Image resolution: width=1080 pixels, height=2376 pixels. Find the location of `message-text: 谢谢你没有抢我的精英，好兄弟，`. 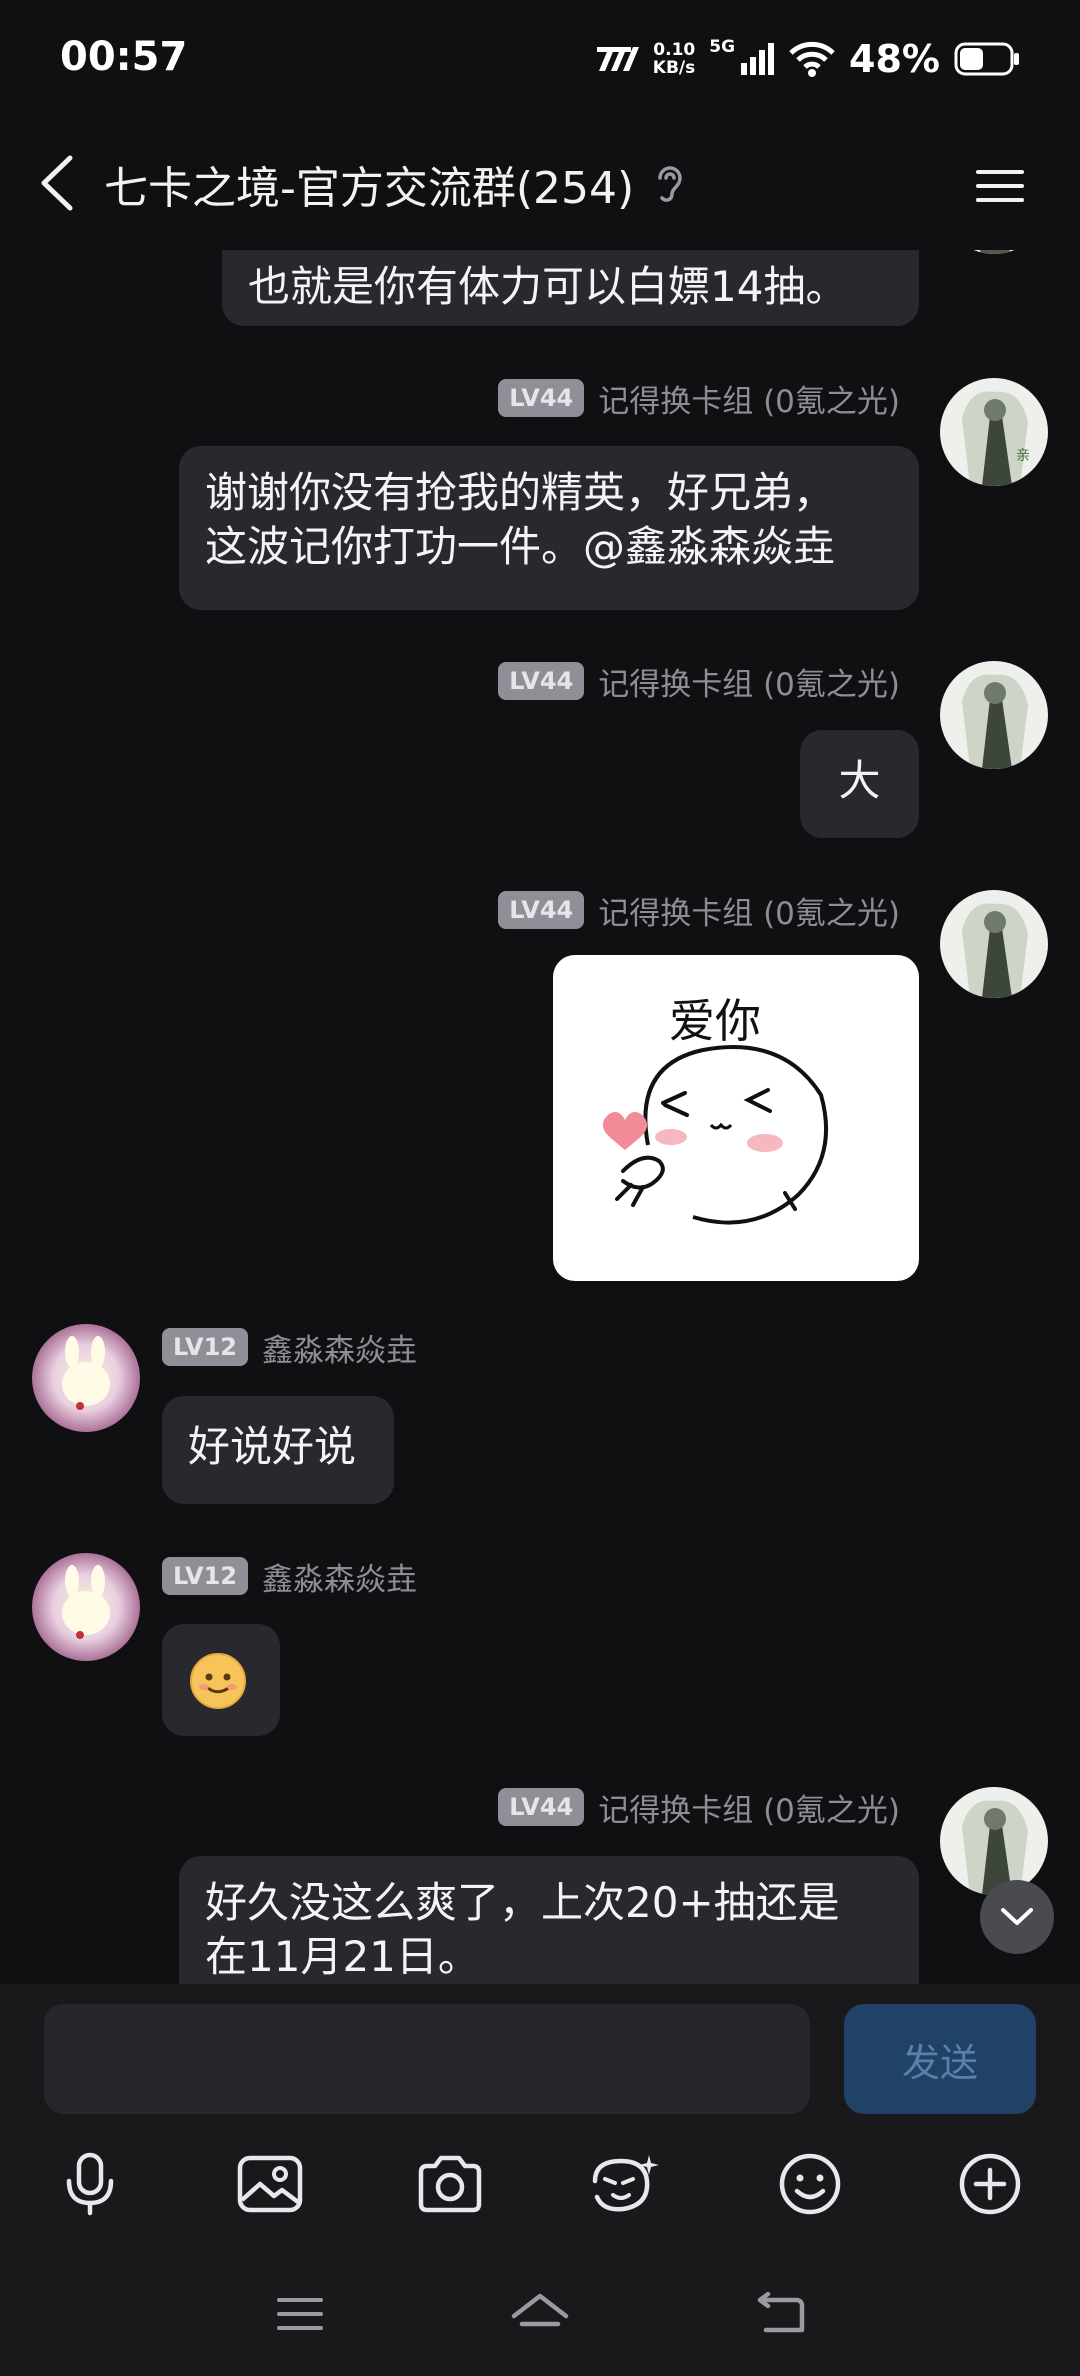

message-text: 谢谢你没有抢我的精英，好兄弟， is located at coordinates (520, 492).